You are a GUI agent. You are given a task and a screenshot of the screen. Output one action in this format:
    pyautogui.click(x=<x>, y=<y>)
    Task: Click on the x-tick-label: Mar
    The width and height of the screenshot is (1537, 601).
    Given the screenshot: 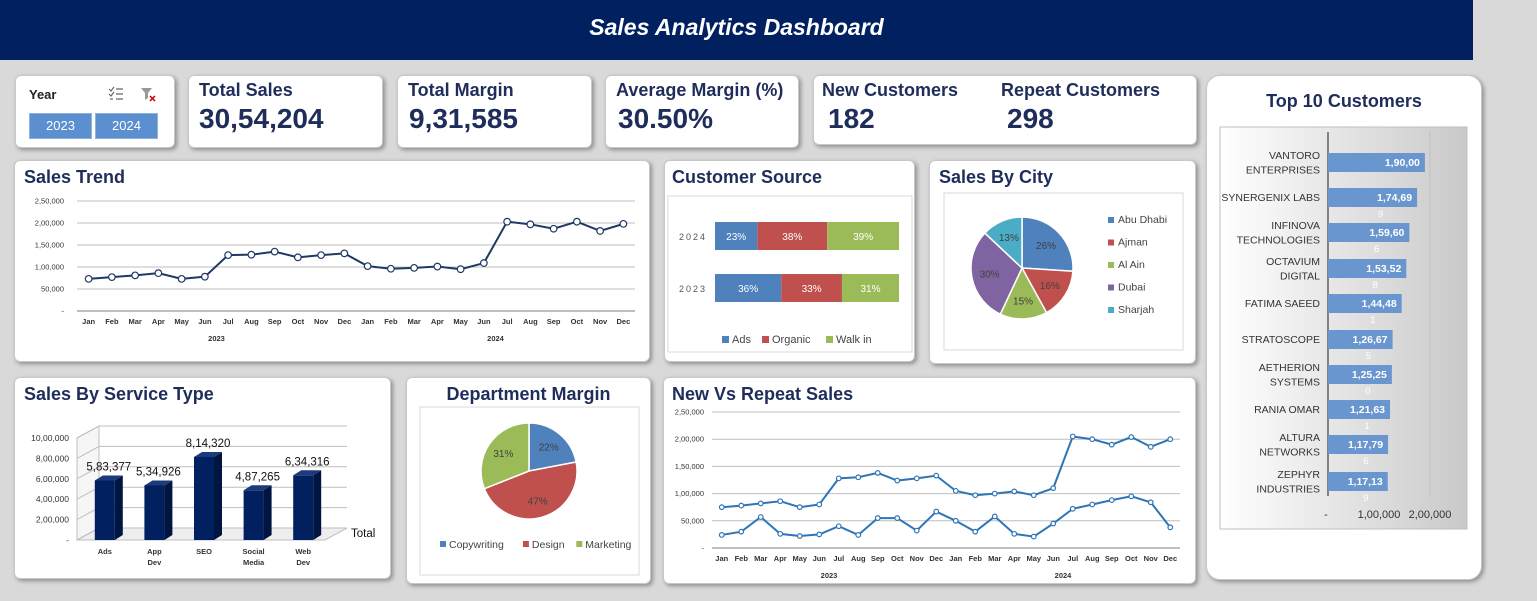 What is the action you would take?
    pyautogui.click(x=413, y=321)
    